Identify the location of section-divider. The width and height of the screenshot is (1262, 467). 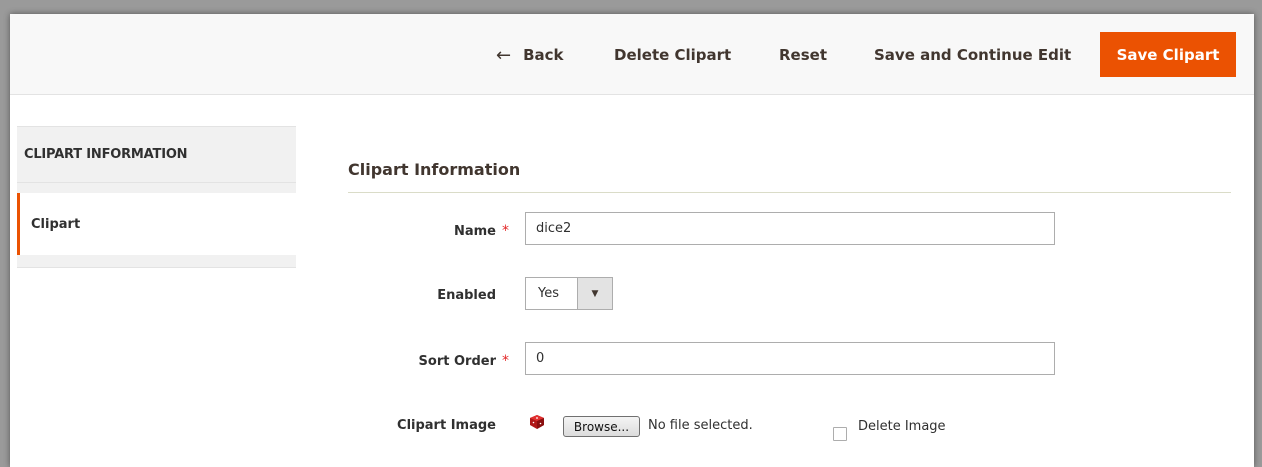
(789, 192).